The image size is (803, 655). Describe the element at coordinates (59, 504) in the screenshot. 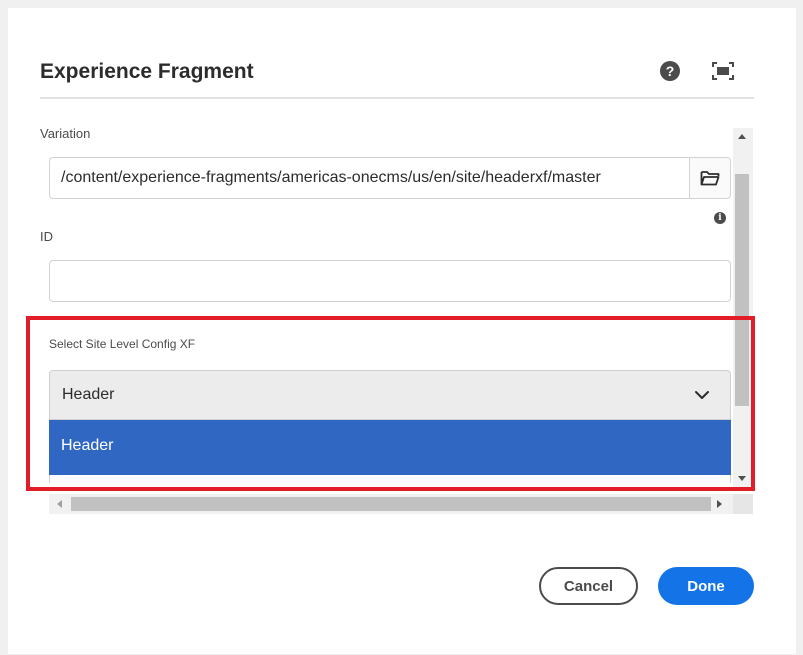

I see `scroll-left-arrow` at that location.